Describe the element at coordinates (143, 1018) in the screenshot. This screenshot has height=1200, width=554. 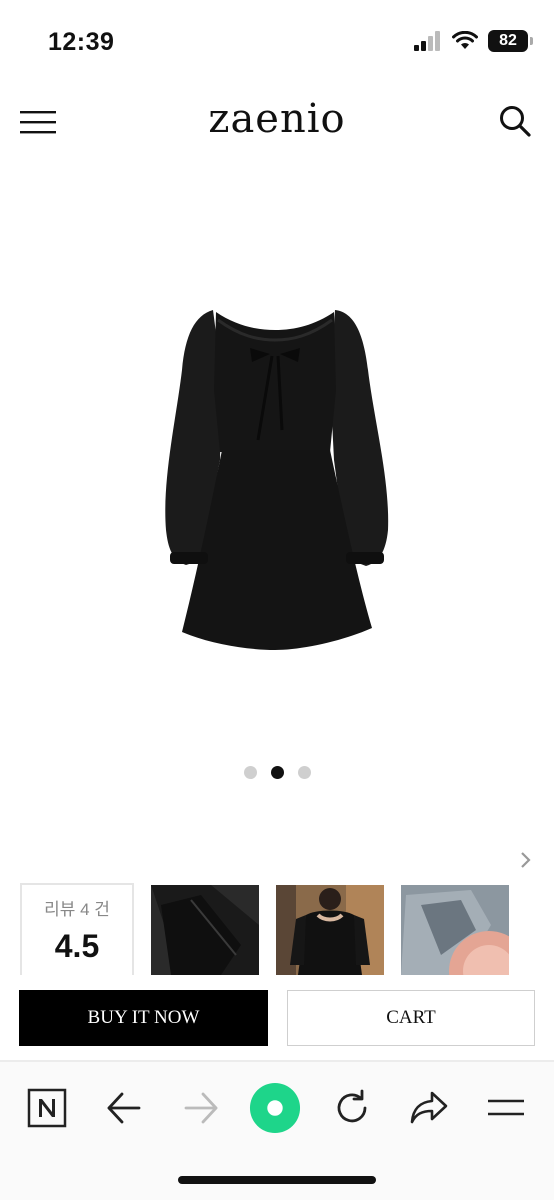
I see `buy-it-now-button: BUY IT NOW` at that location.